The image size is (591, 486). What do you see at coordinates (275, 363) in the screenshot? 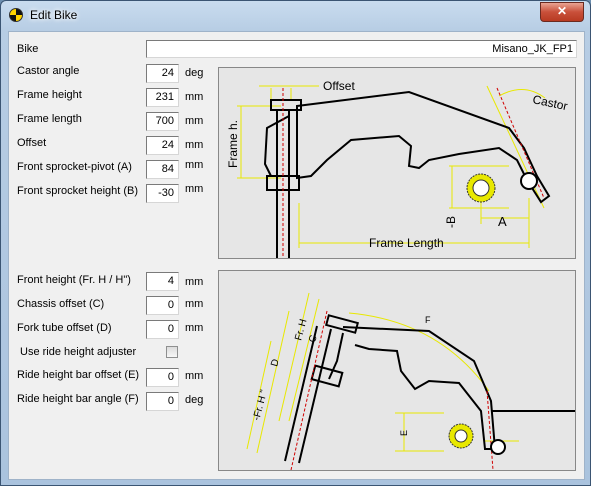
I see `d-diagram-label: D` at bounding box center [275, 363].